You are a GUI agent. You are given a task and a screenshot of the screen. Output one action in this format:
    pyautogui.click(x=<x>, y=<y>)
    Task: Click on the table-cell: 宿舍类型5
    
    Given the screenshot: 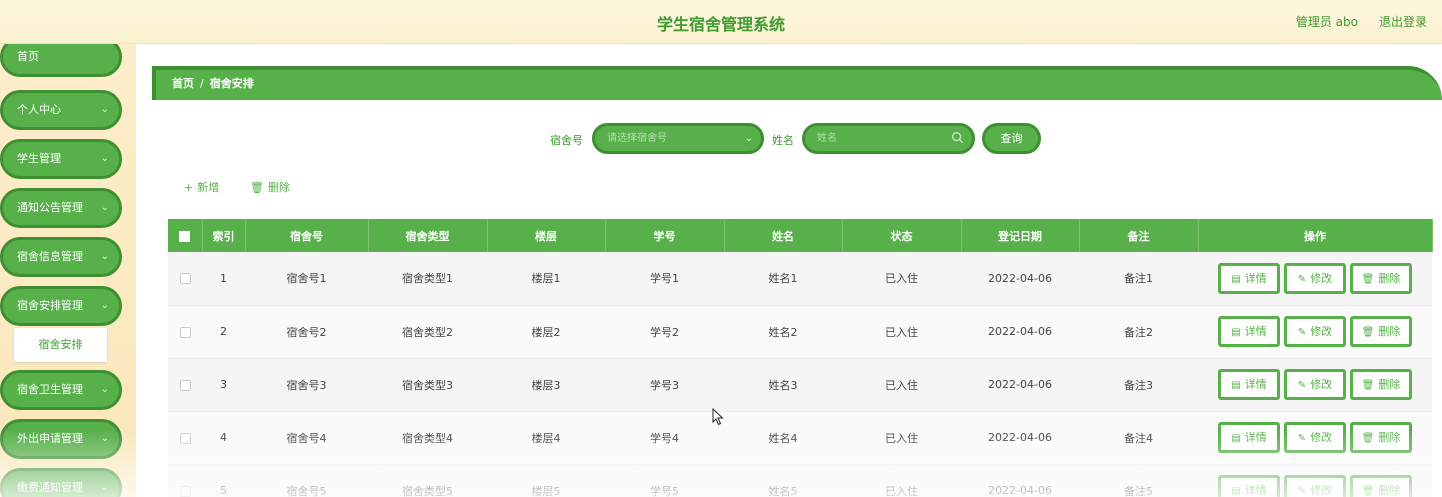 What is the action you would take?
    pyautogui.click(x=427, y=480)
    